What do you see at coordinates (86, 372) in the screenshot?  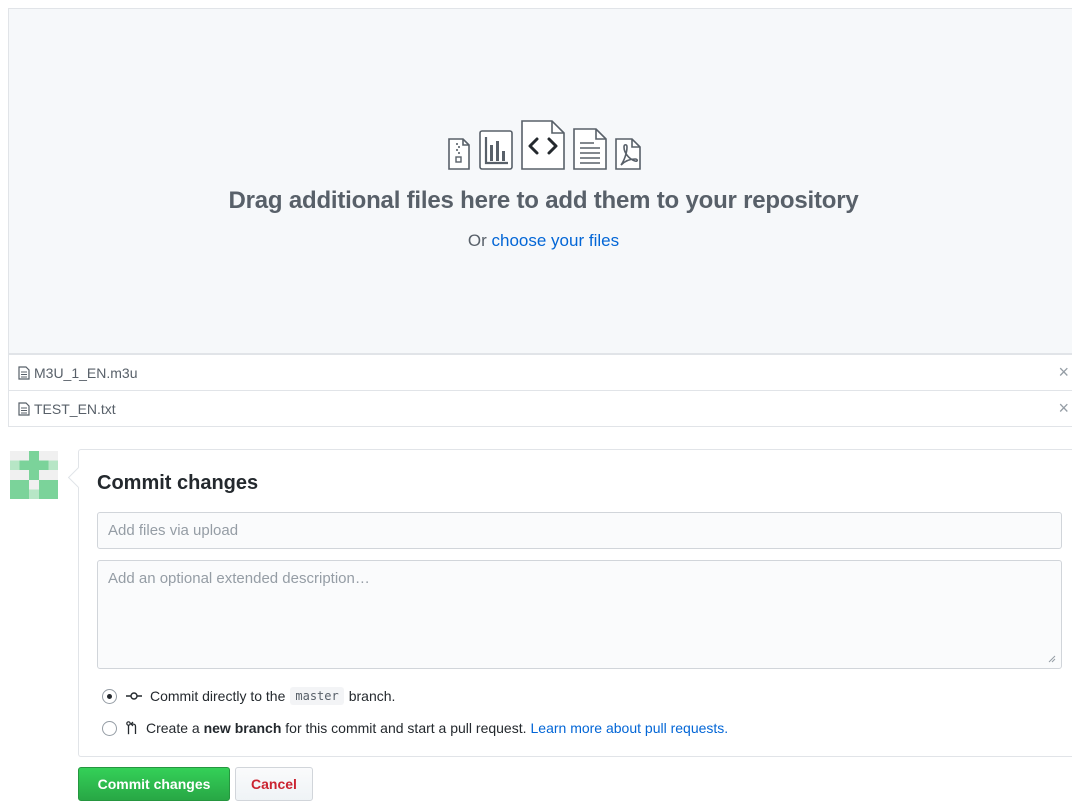 I see `file-name: M3U_1_EN.m3u` at bounding box center [86, 372].